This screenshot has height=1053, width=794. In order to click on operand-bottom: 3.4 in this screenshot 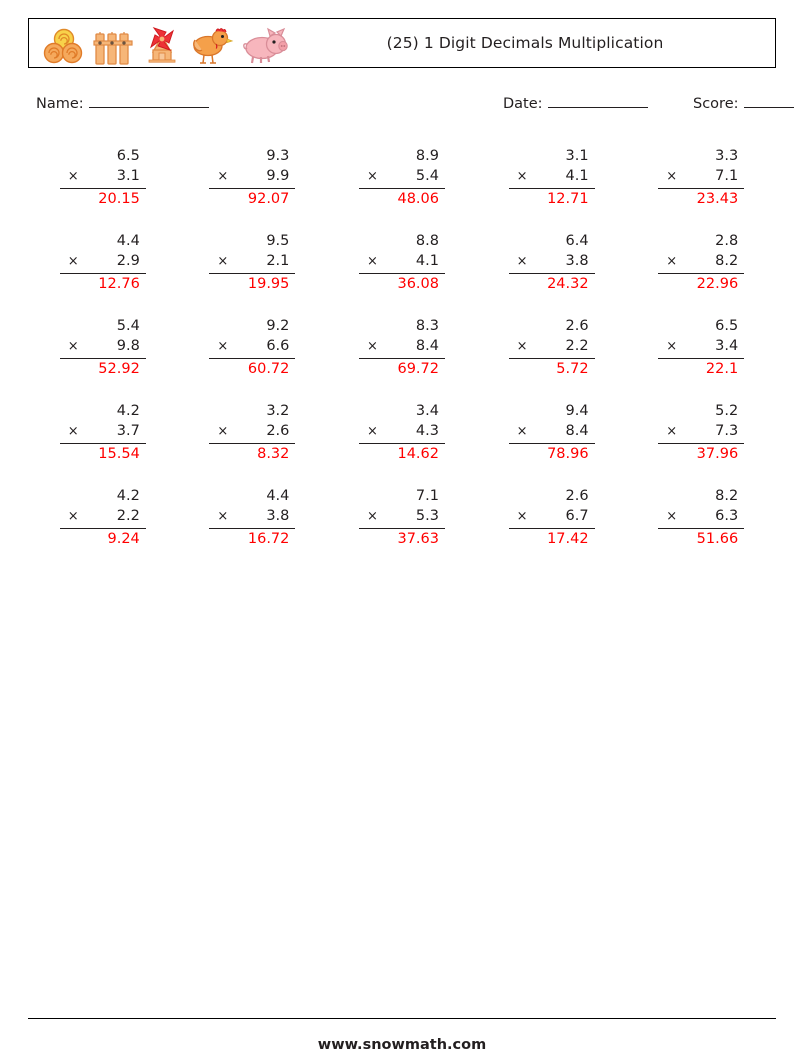, I will do `click(727, 346)`.